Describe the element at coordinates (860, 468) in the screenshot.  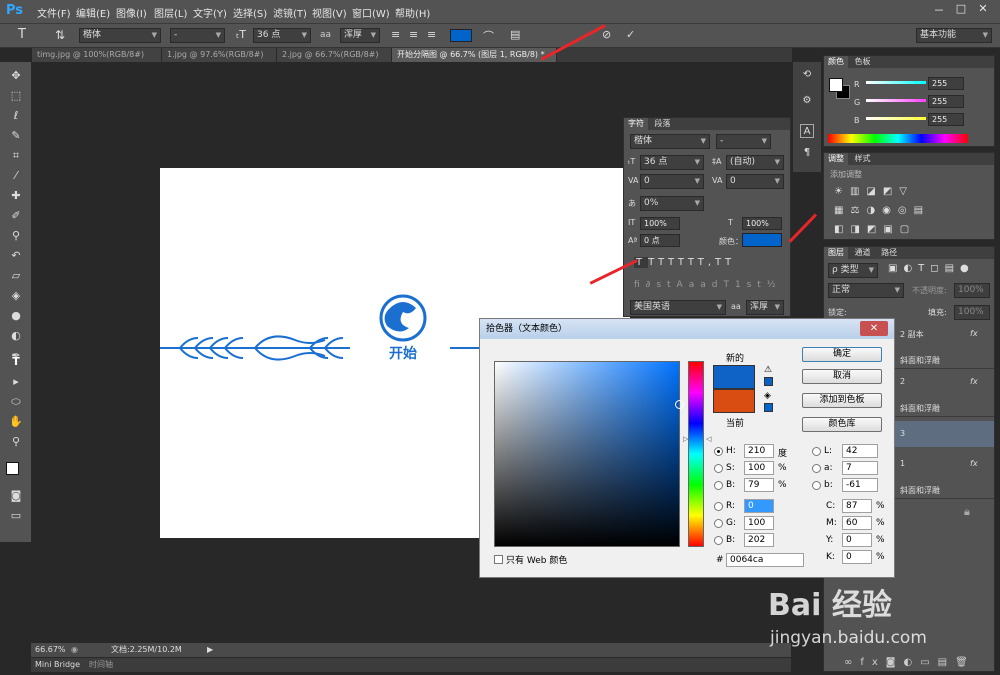
I see `lab-a-field: 7` at that location.